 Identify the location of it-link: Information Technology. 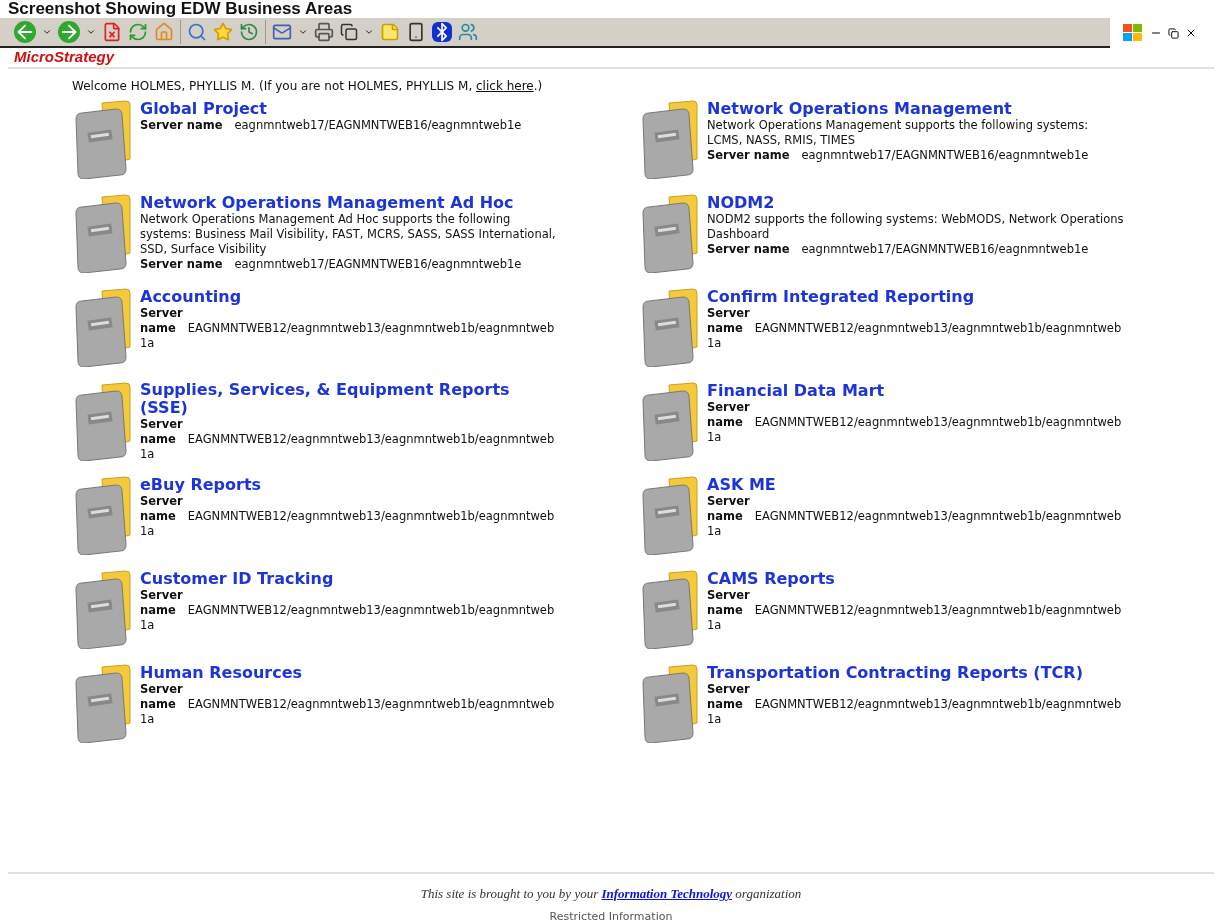
(667, 893).